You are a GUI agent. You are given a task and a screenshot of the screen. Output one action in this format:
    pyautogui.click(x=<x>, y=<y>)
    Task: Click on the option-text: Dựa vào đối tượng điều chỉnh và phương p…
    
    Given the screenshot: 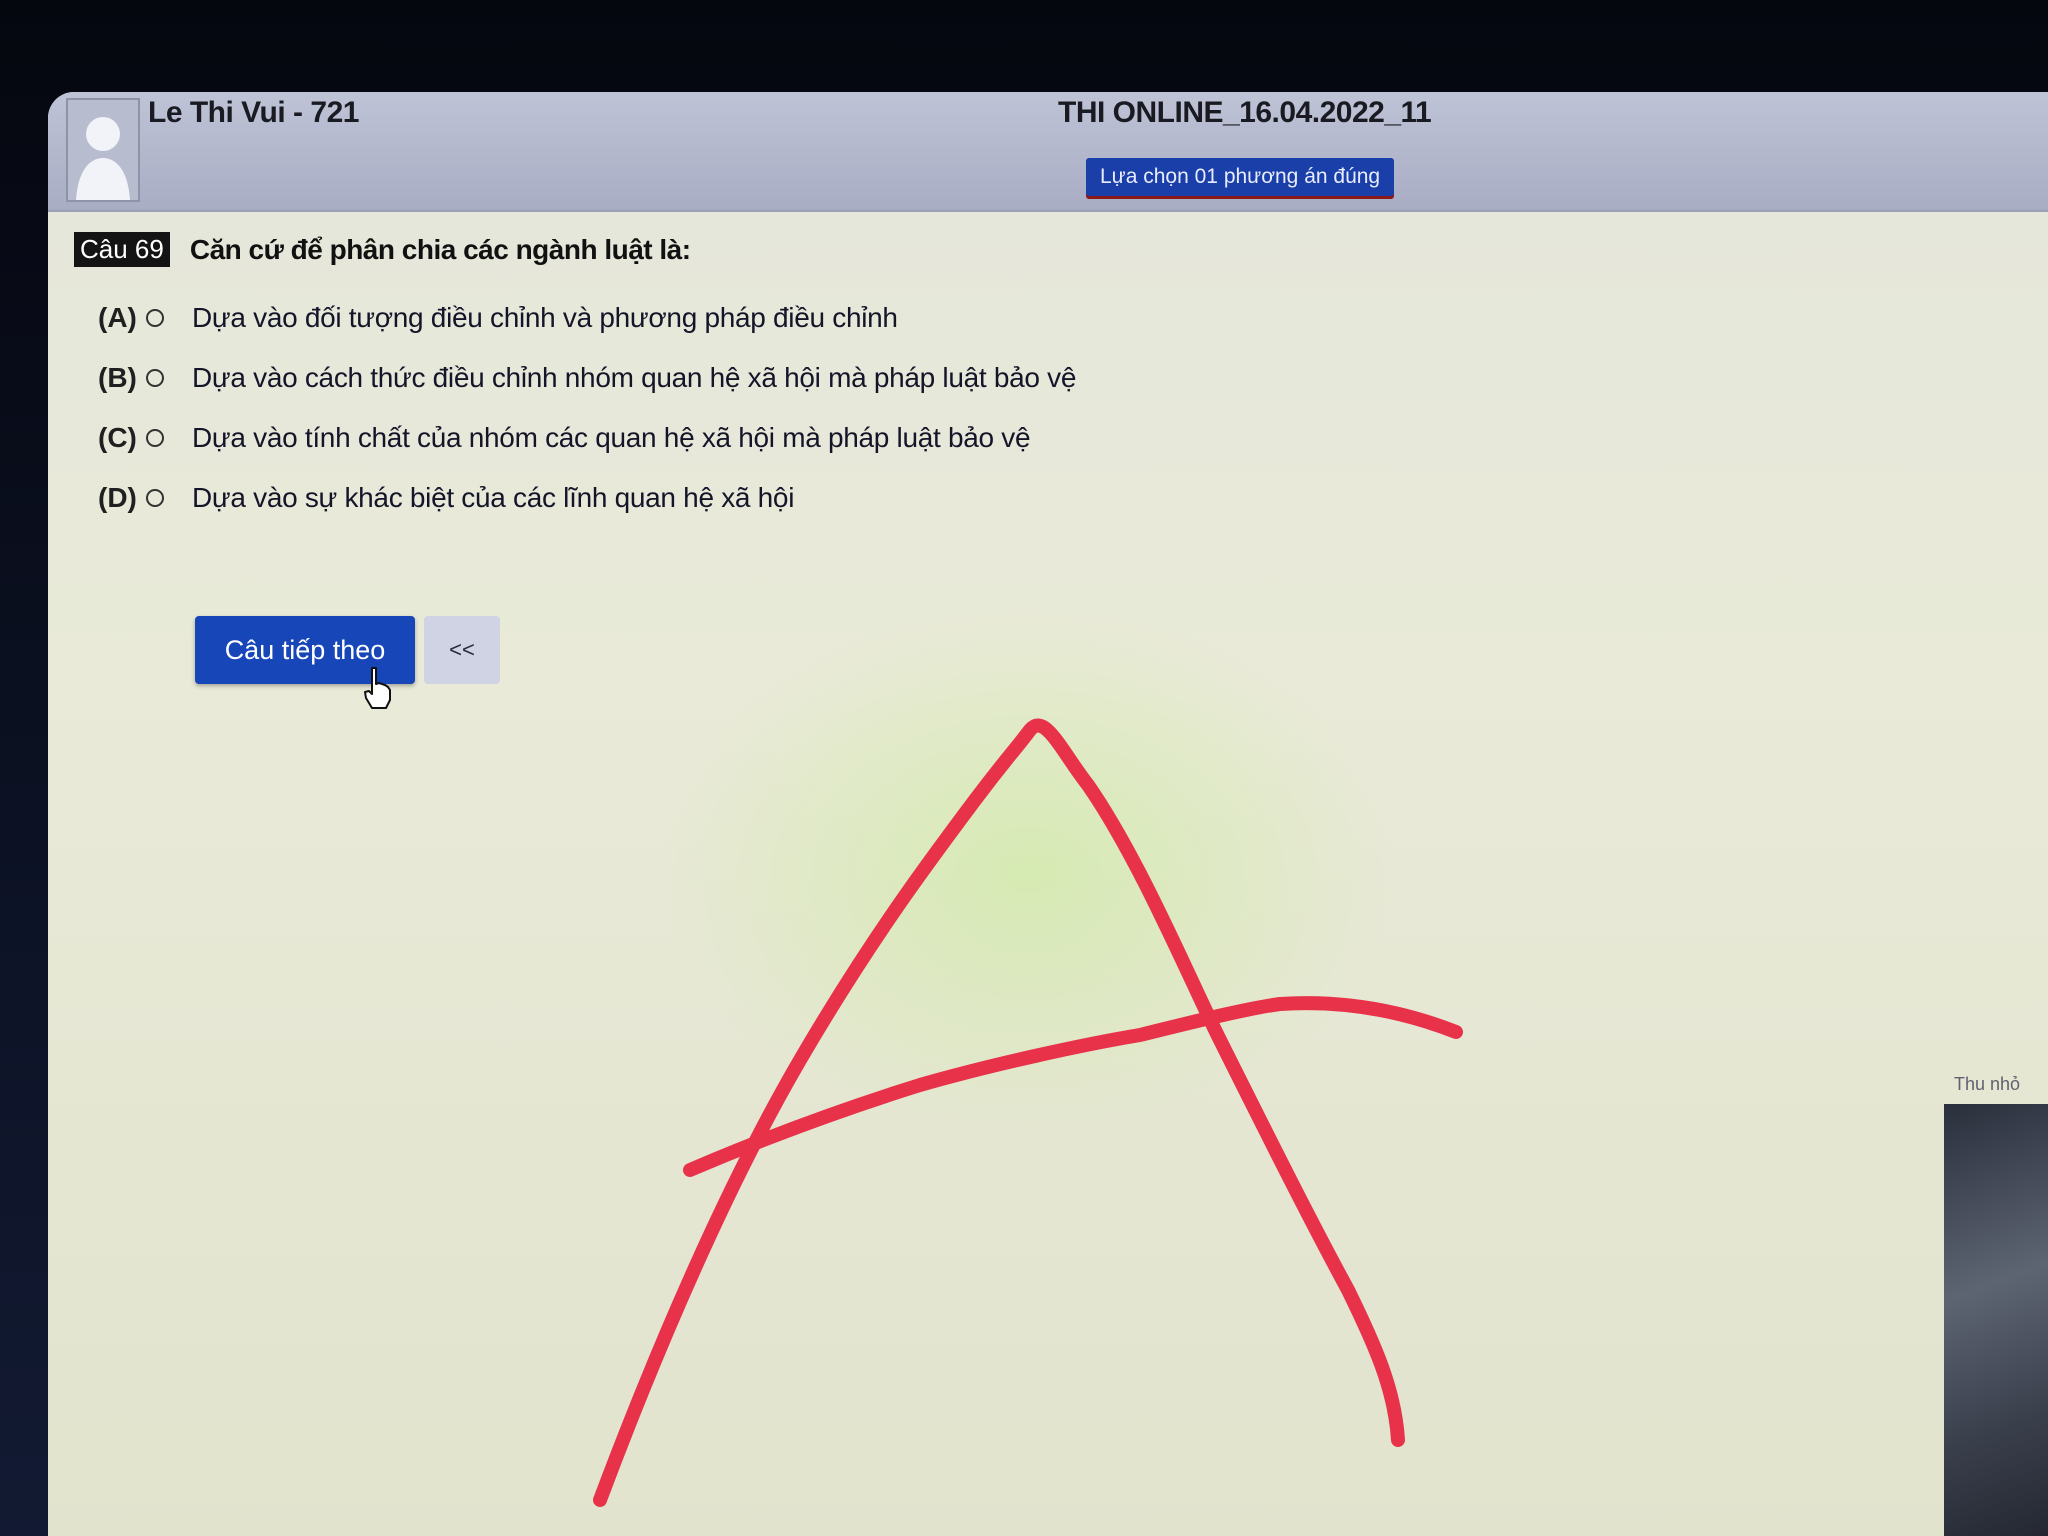 What is the action you would take?
    pyautogui.click(x=545, y=318)
    